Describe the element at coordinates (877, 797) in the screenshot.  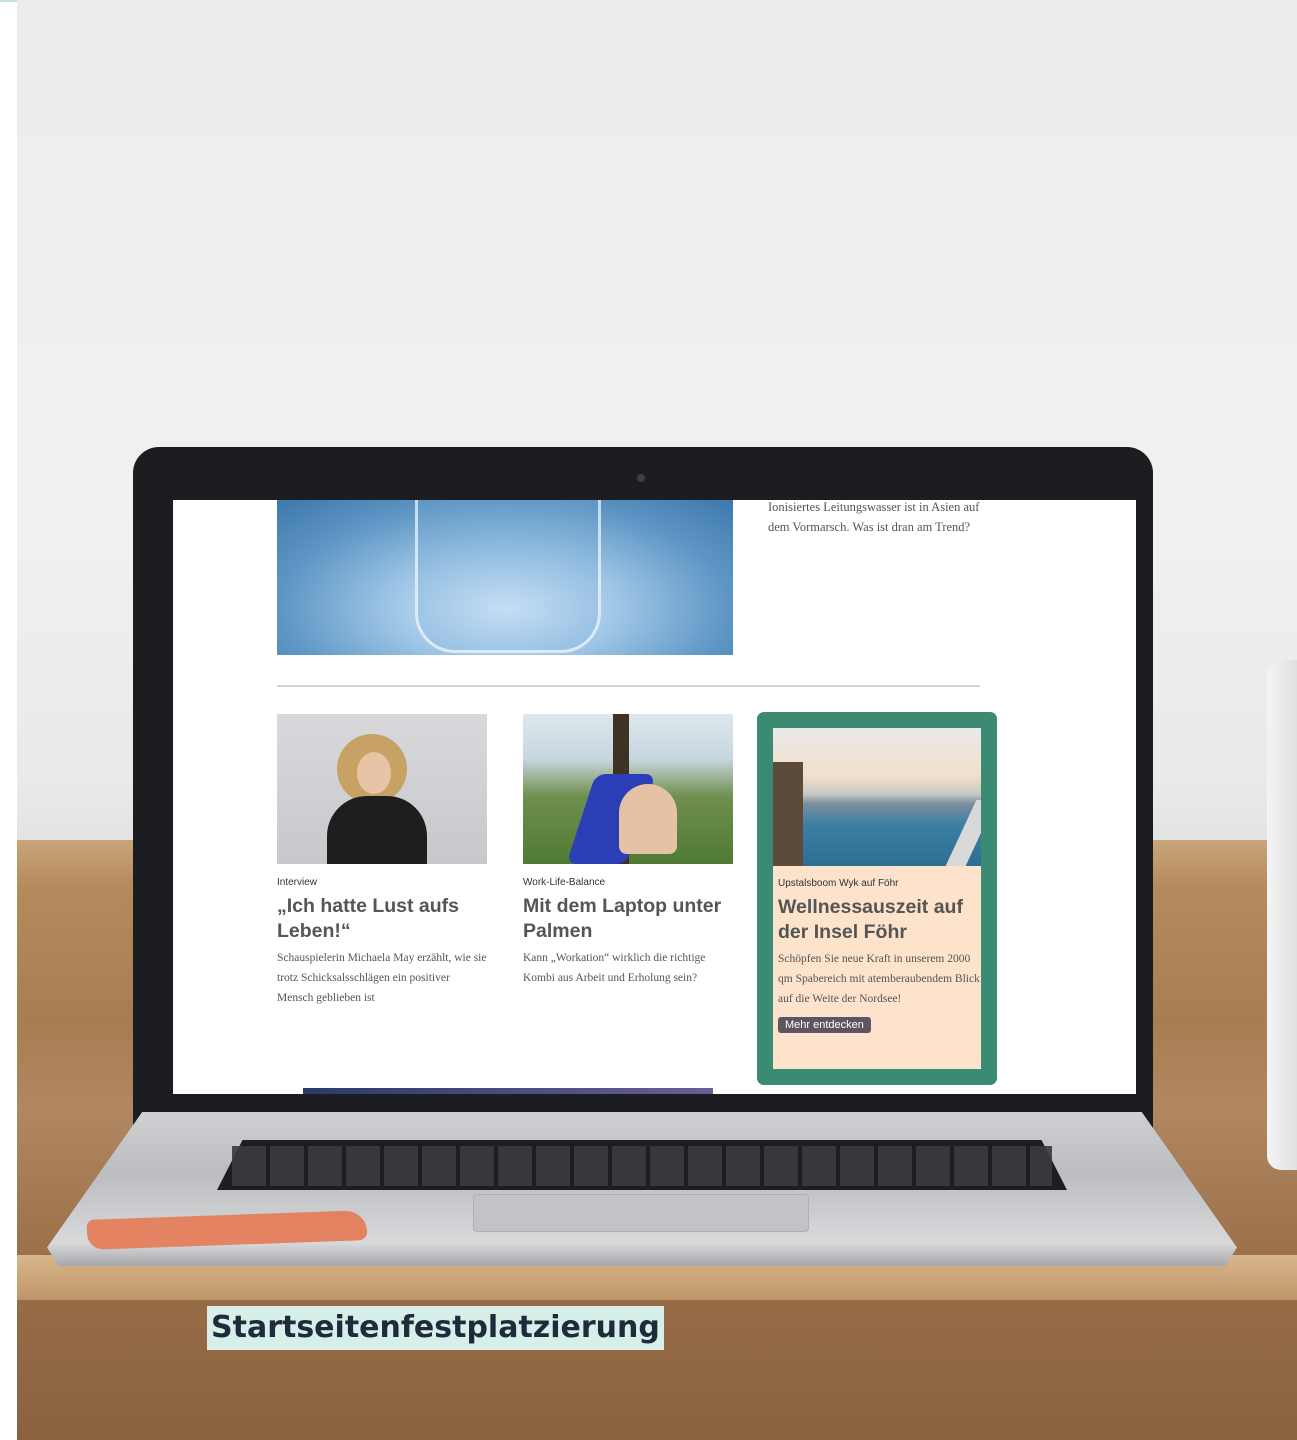
I see `ad-image-pool` at that location.